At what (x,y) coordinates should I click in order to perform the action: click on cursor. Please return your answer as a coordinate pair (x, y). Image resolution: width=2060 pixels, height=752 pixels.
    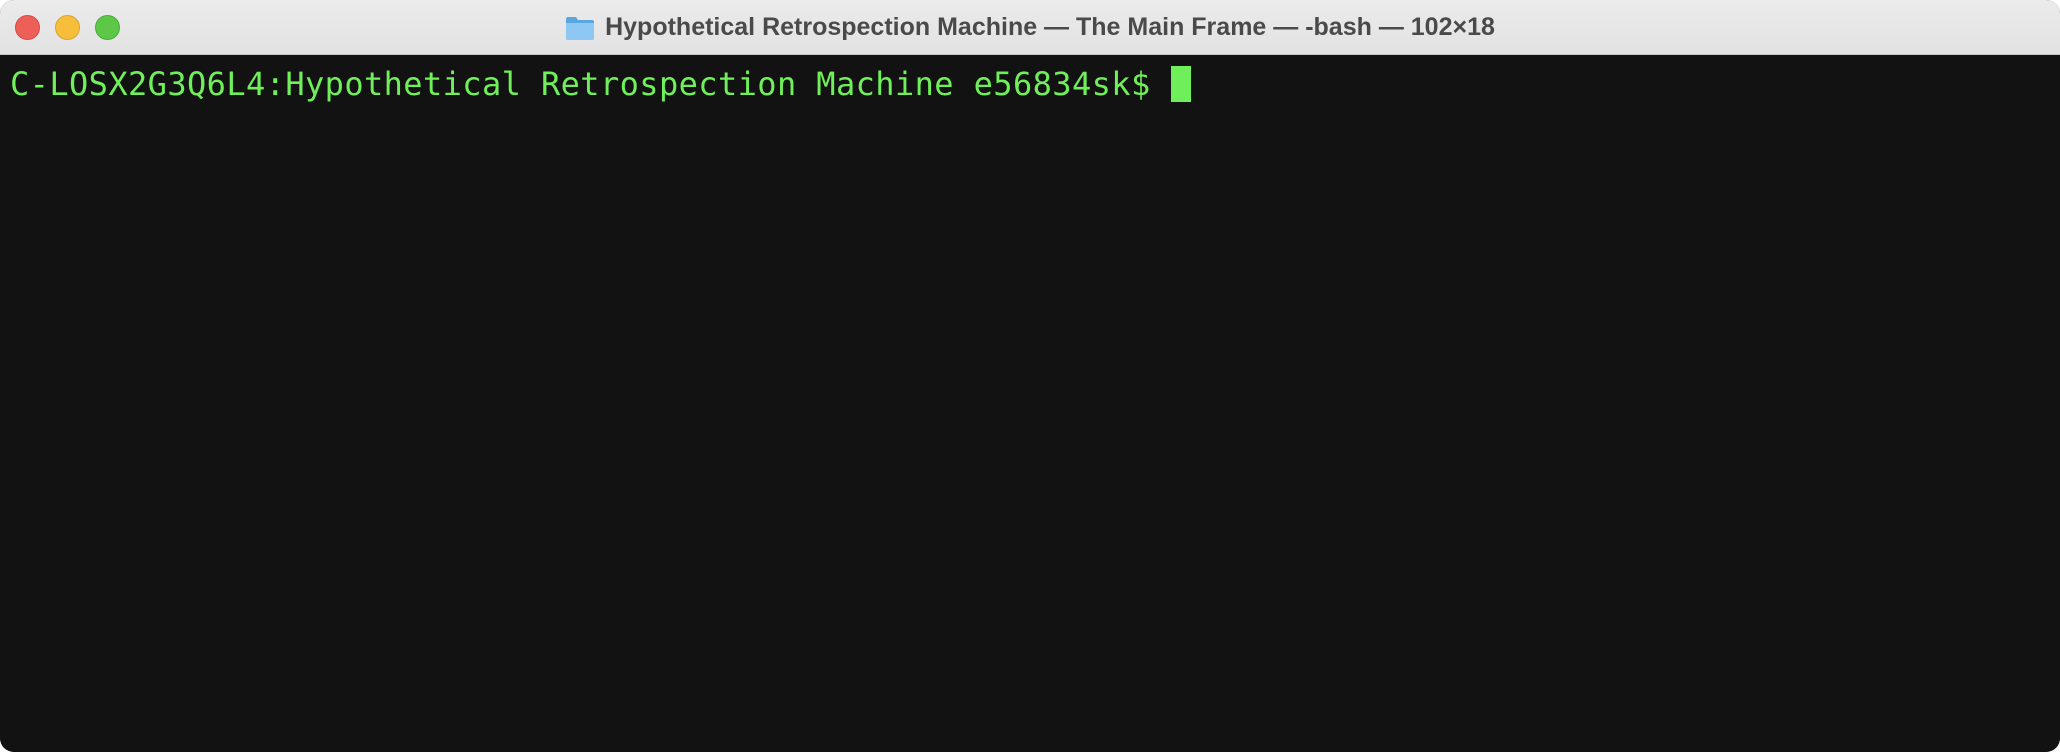
    Looking at the image, I should click on (1180, 84).